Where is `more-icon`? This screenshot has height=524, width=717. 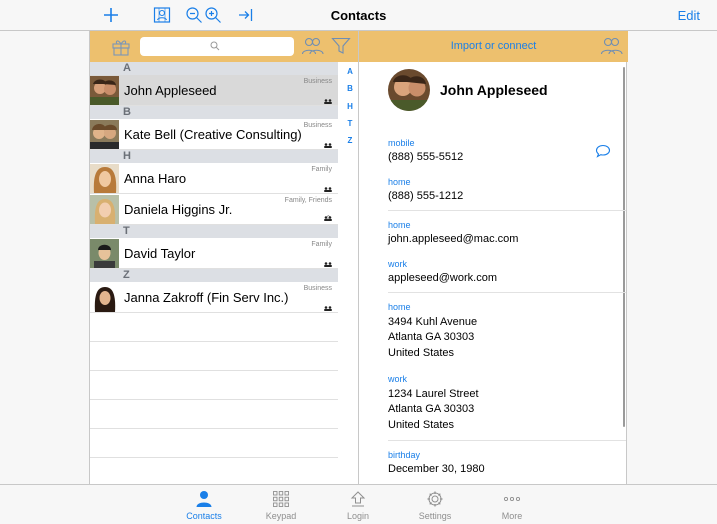
more-icon is located at coordinates (512, 499).